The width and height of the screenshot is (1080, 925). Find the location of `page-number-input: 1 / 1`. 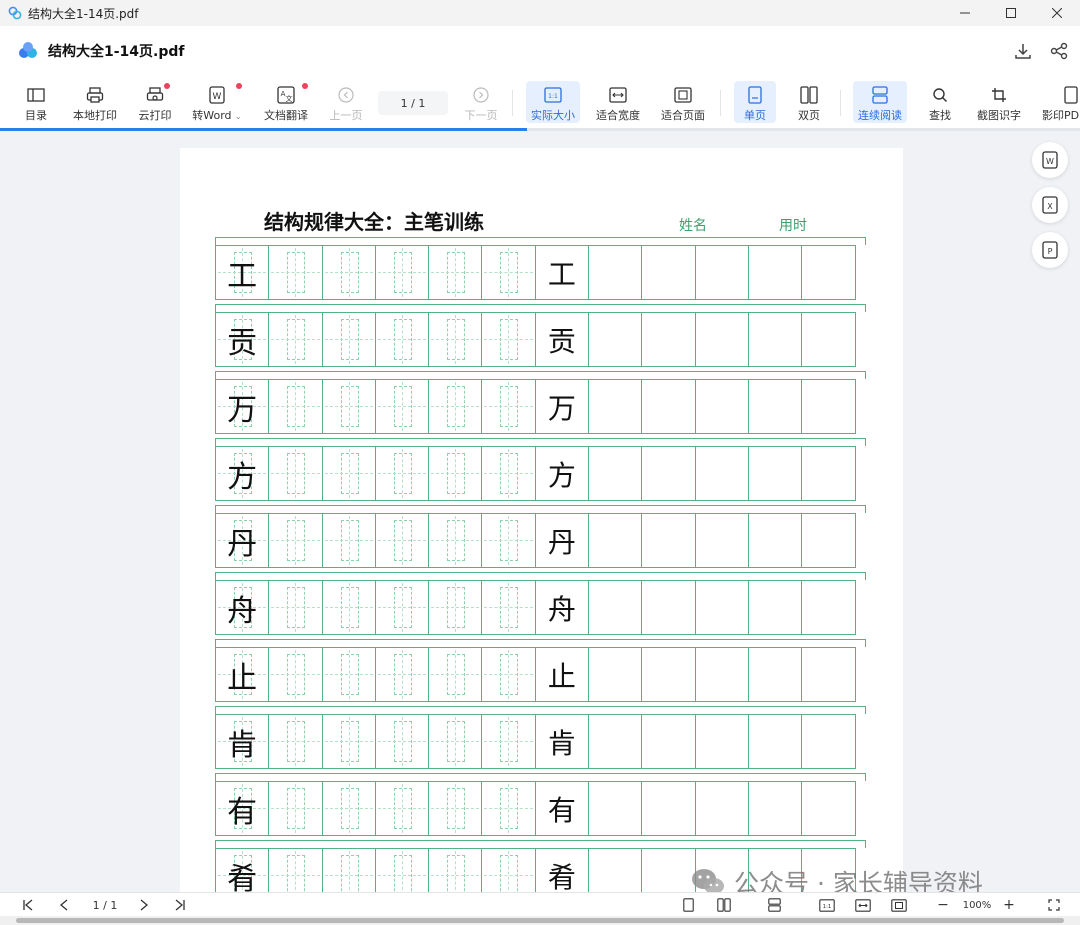

page-number-input: 1 / 1 is located at coordinates (413, 103).